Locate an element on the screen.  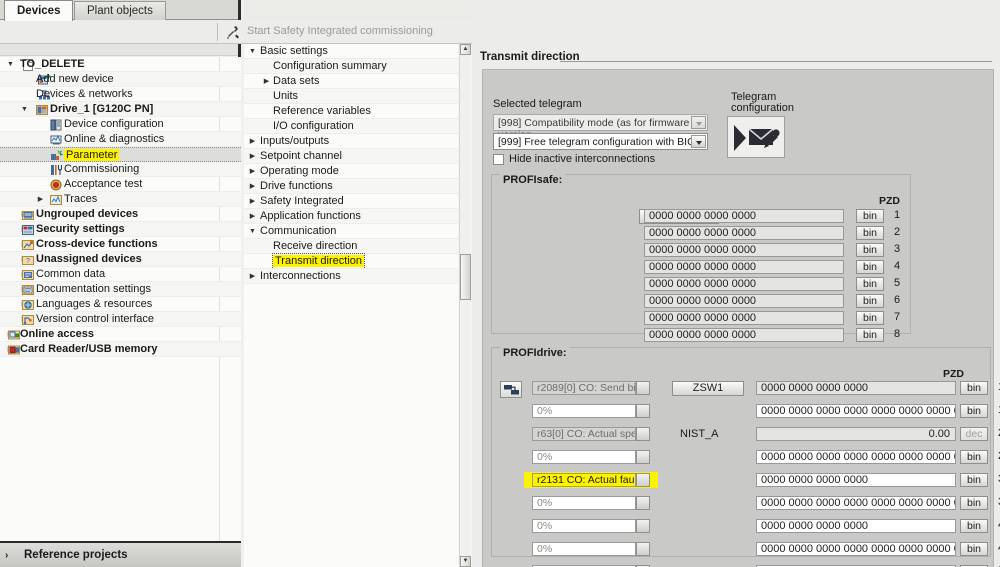
nav-item-safety-integrated: ▶ Safety Integrated is located at coordinates (351, 201).